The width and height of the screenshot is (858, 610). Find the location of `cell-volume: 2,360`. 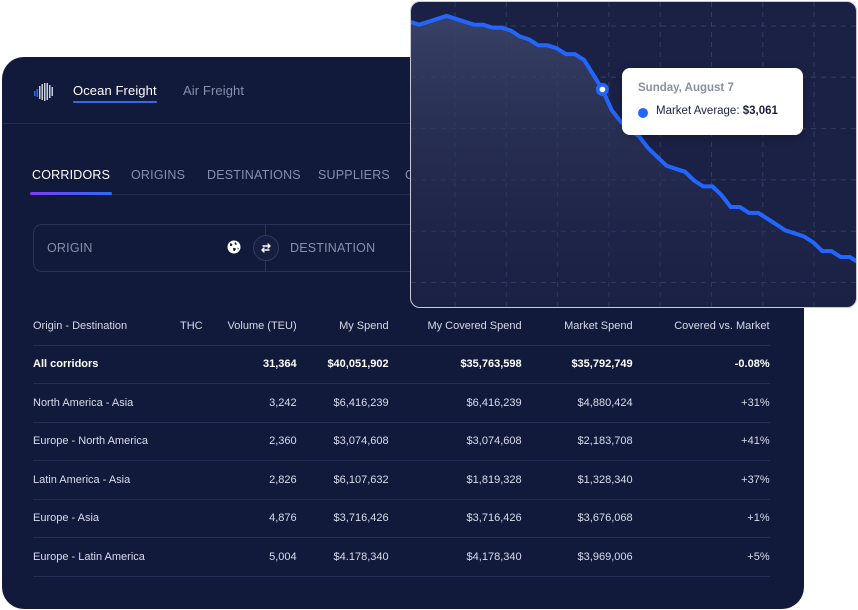

cell-volume: 2,360 is located at coordinates (249, 441).